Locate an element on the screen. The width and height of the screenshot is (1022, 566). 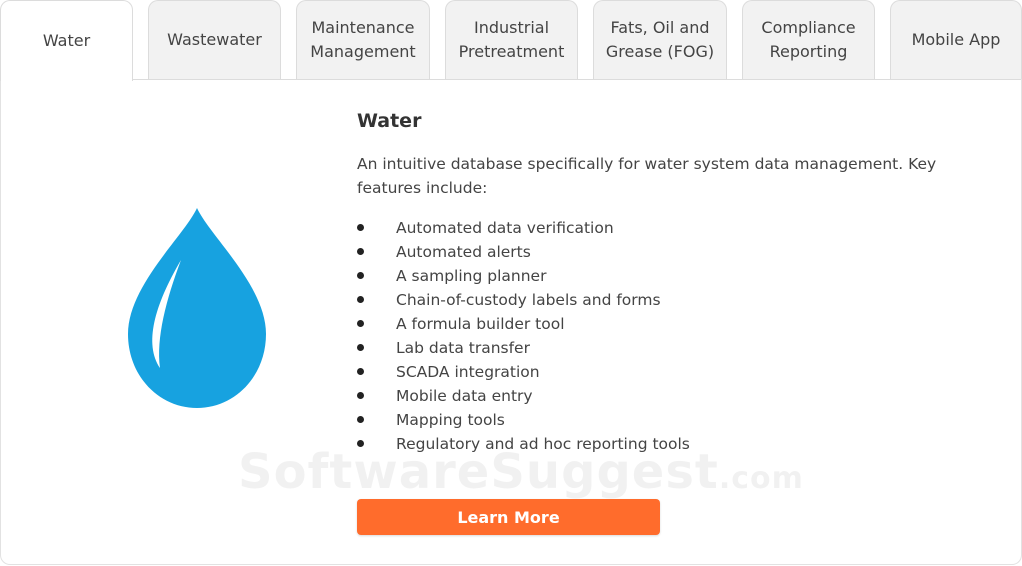
tab-wastewater: Wastewater is located at coordinates (214, 39).